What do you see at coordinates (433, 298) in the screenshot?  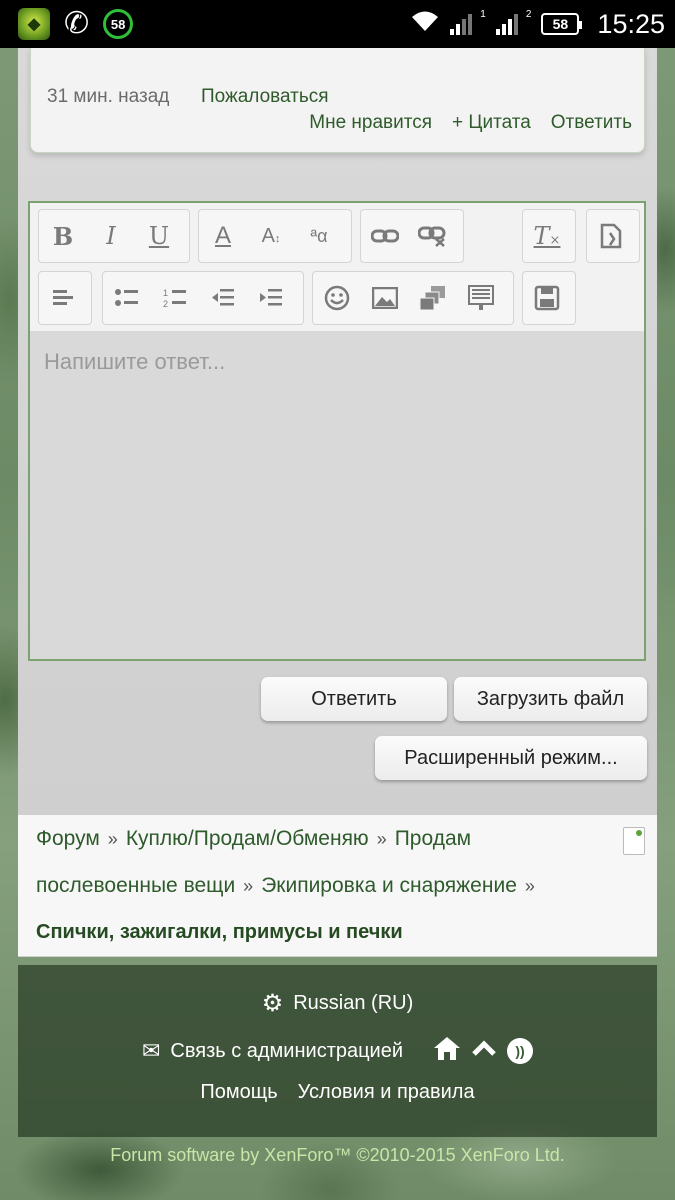 I see `media-icon` at bounding box center [433, 298].